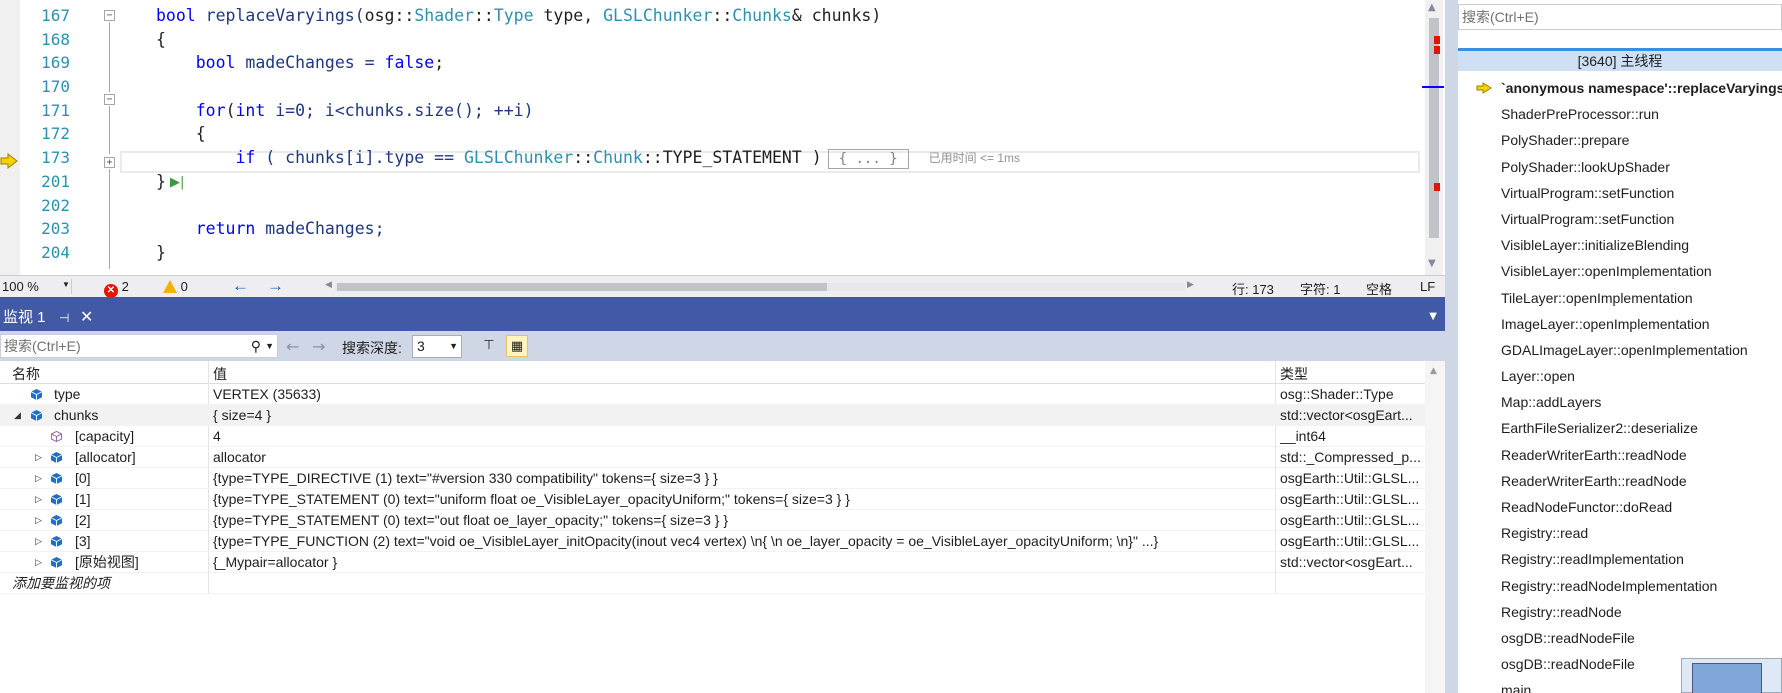  Describe the element at coordinates (139, 346) in the screenshot. I see `watch-search-input: 搜索(Ctrl+E) ⚲ ▼` at that location.